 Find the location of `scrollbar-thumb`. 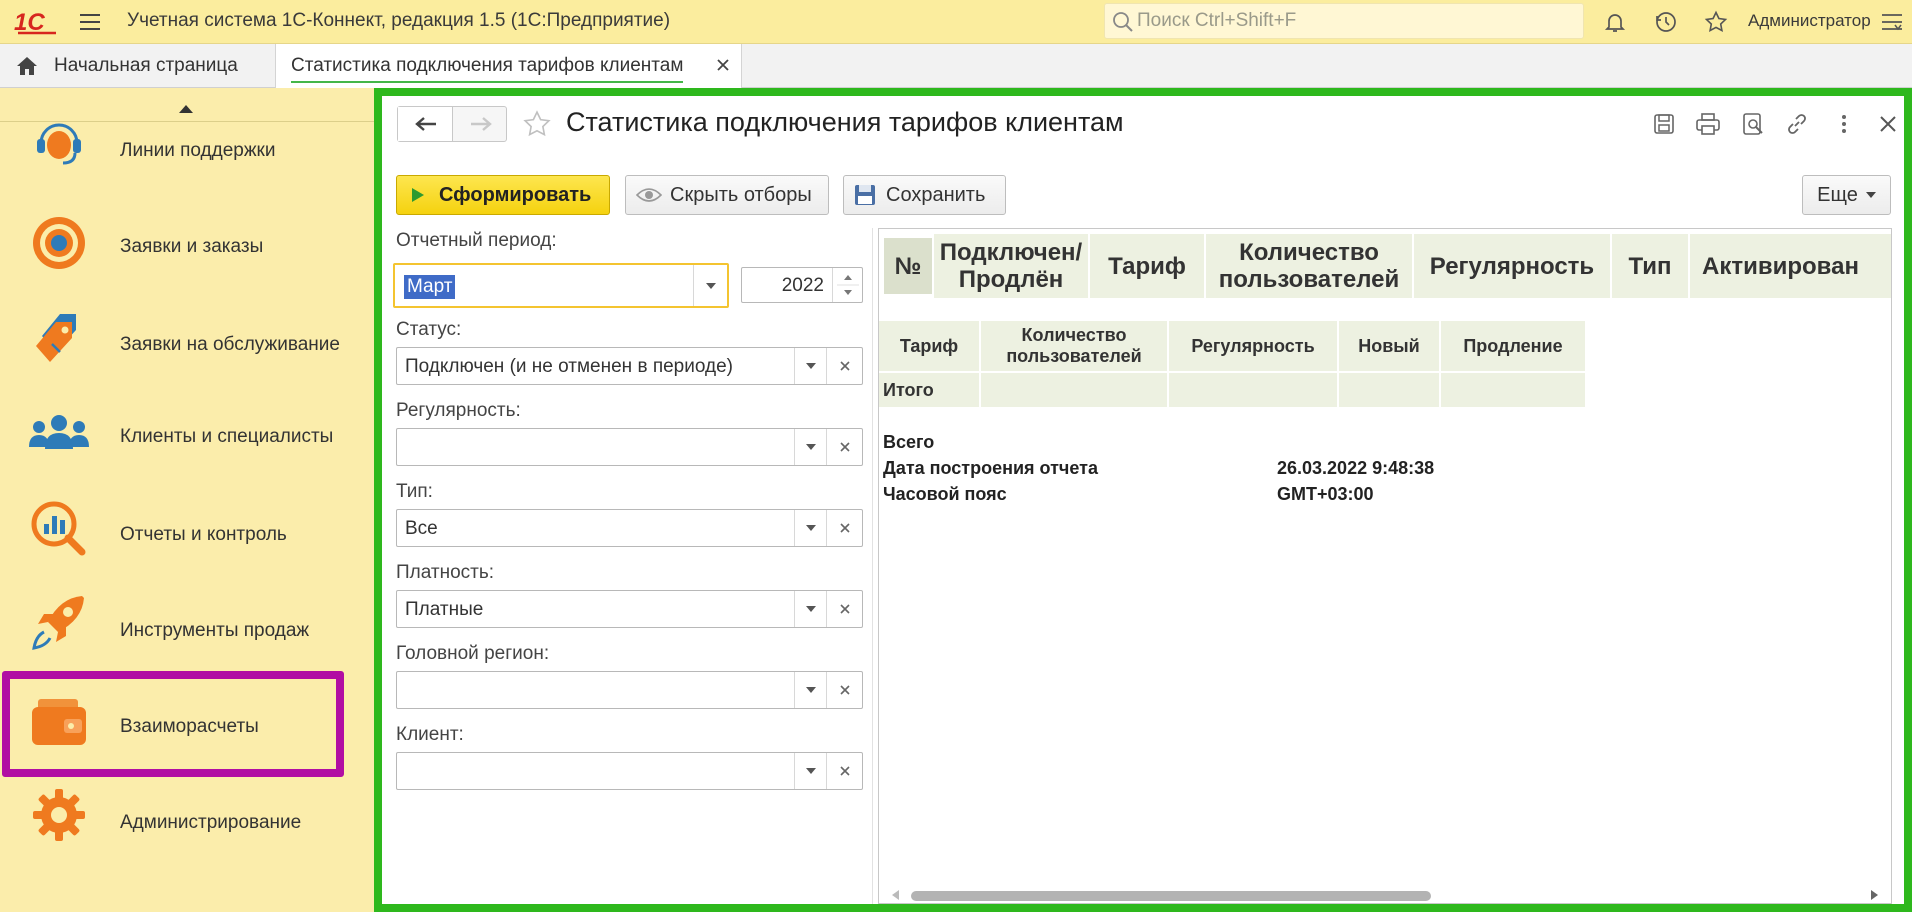

scrollbar-thumb is located at coordinates (1171, 896).